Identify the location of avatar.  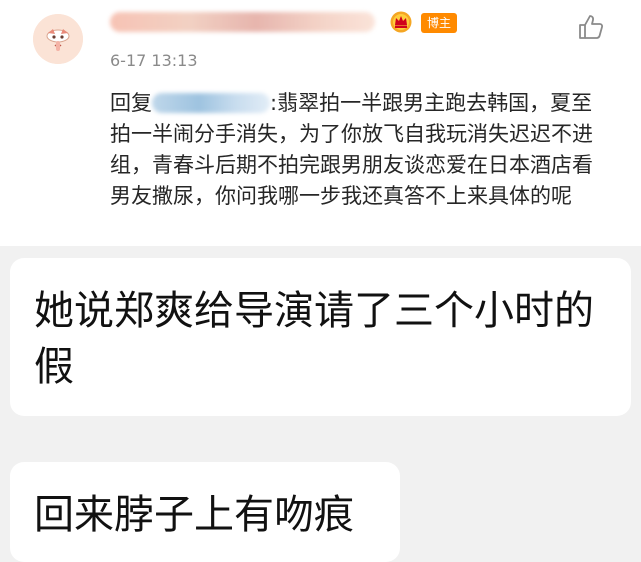
(58, 39).